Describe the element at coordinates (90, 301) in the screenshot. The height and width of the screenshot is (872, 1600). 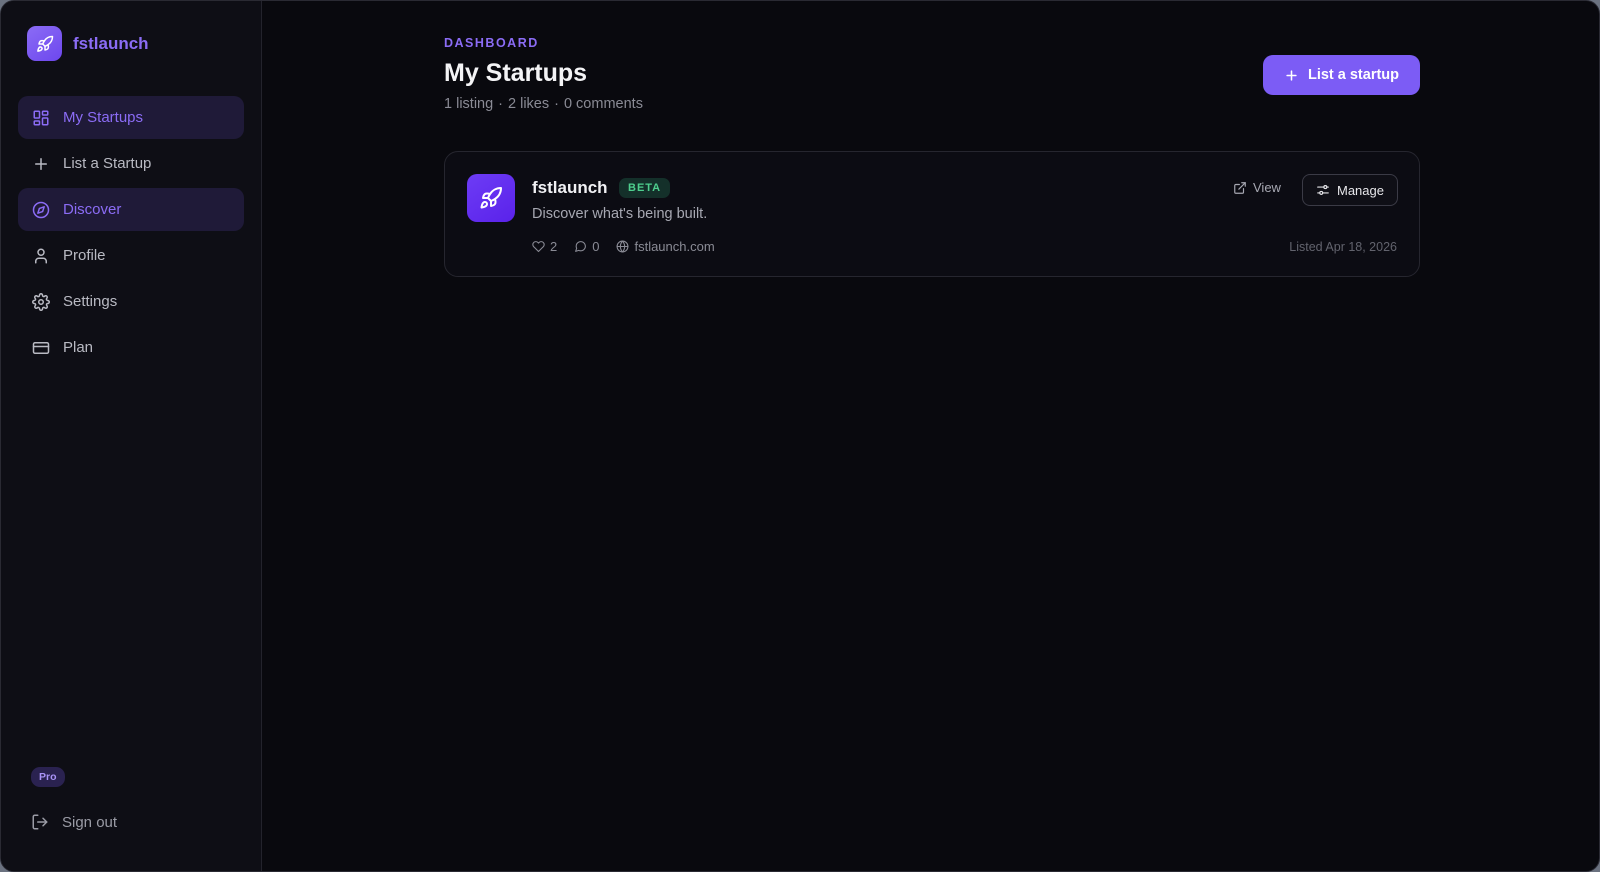
I see `sidebar-item-label: Settings` at that location.